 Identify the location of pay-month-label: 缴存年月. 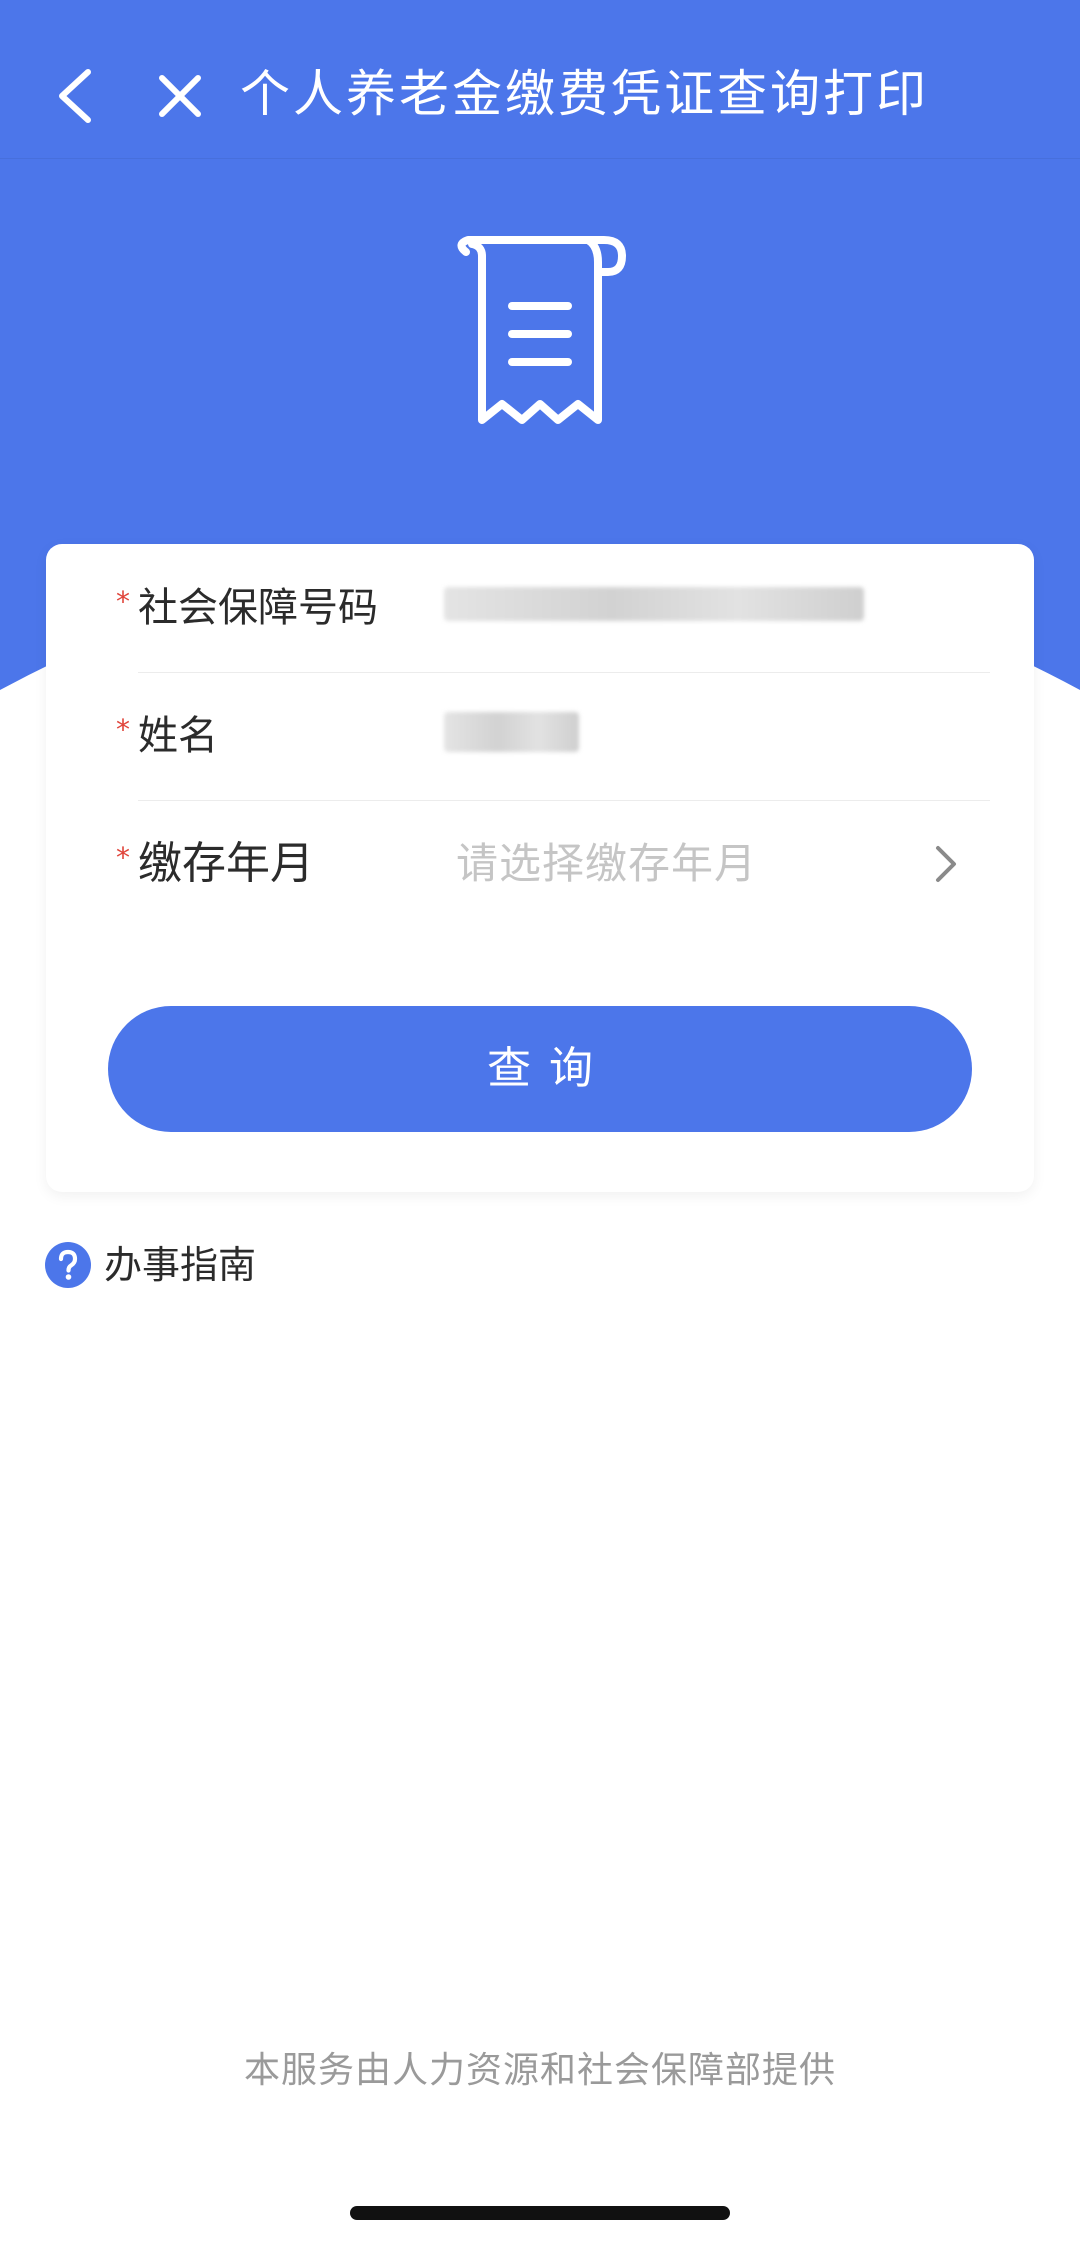
(226, 863).